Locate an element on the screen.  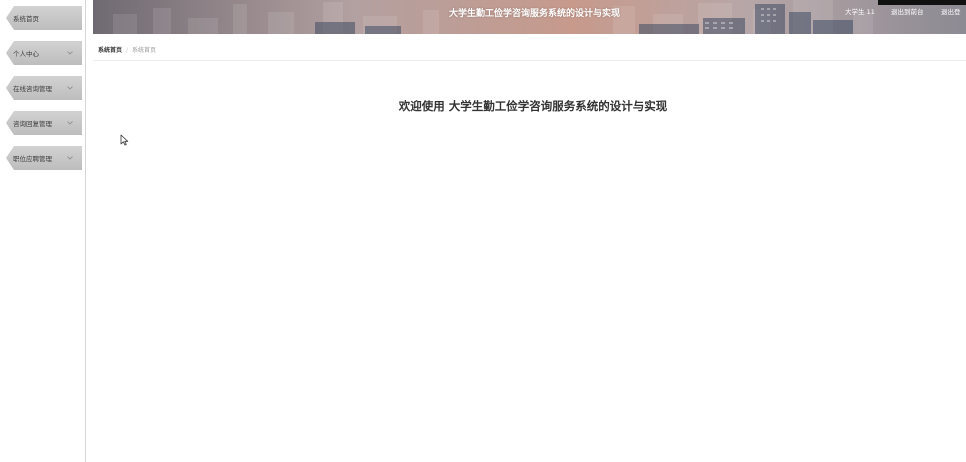
system-title: 大学生勤工俭学咨询服务系统的设计与实现 is located at coordinates (535, 14).